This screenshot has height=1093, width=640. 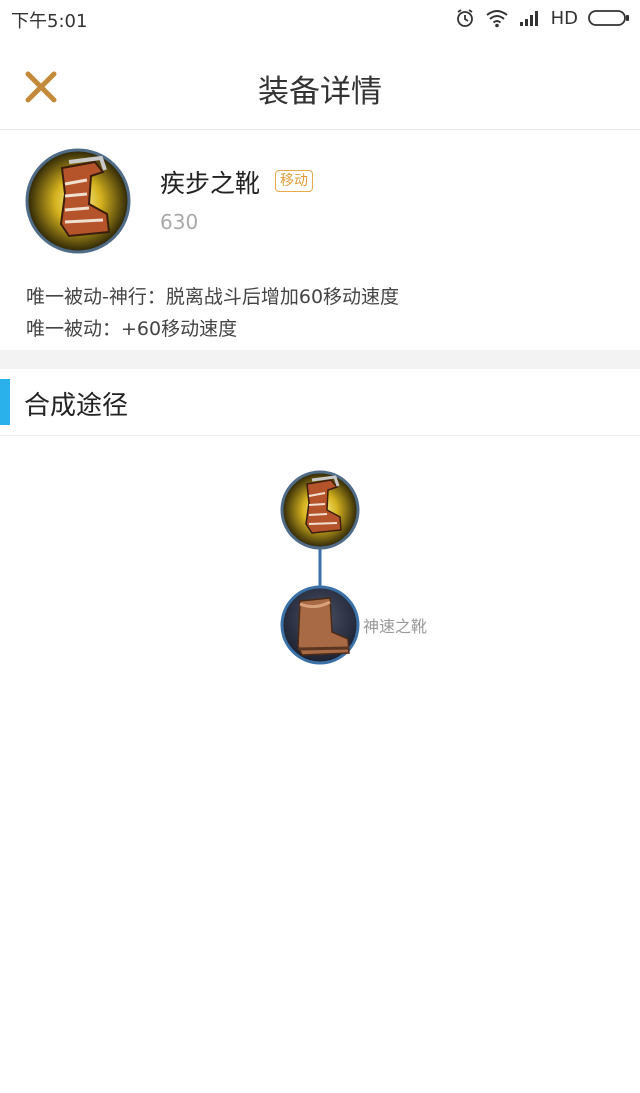 I want to click on boots-of-speed-icon, so click(x=78, y=201).